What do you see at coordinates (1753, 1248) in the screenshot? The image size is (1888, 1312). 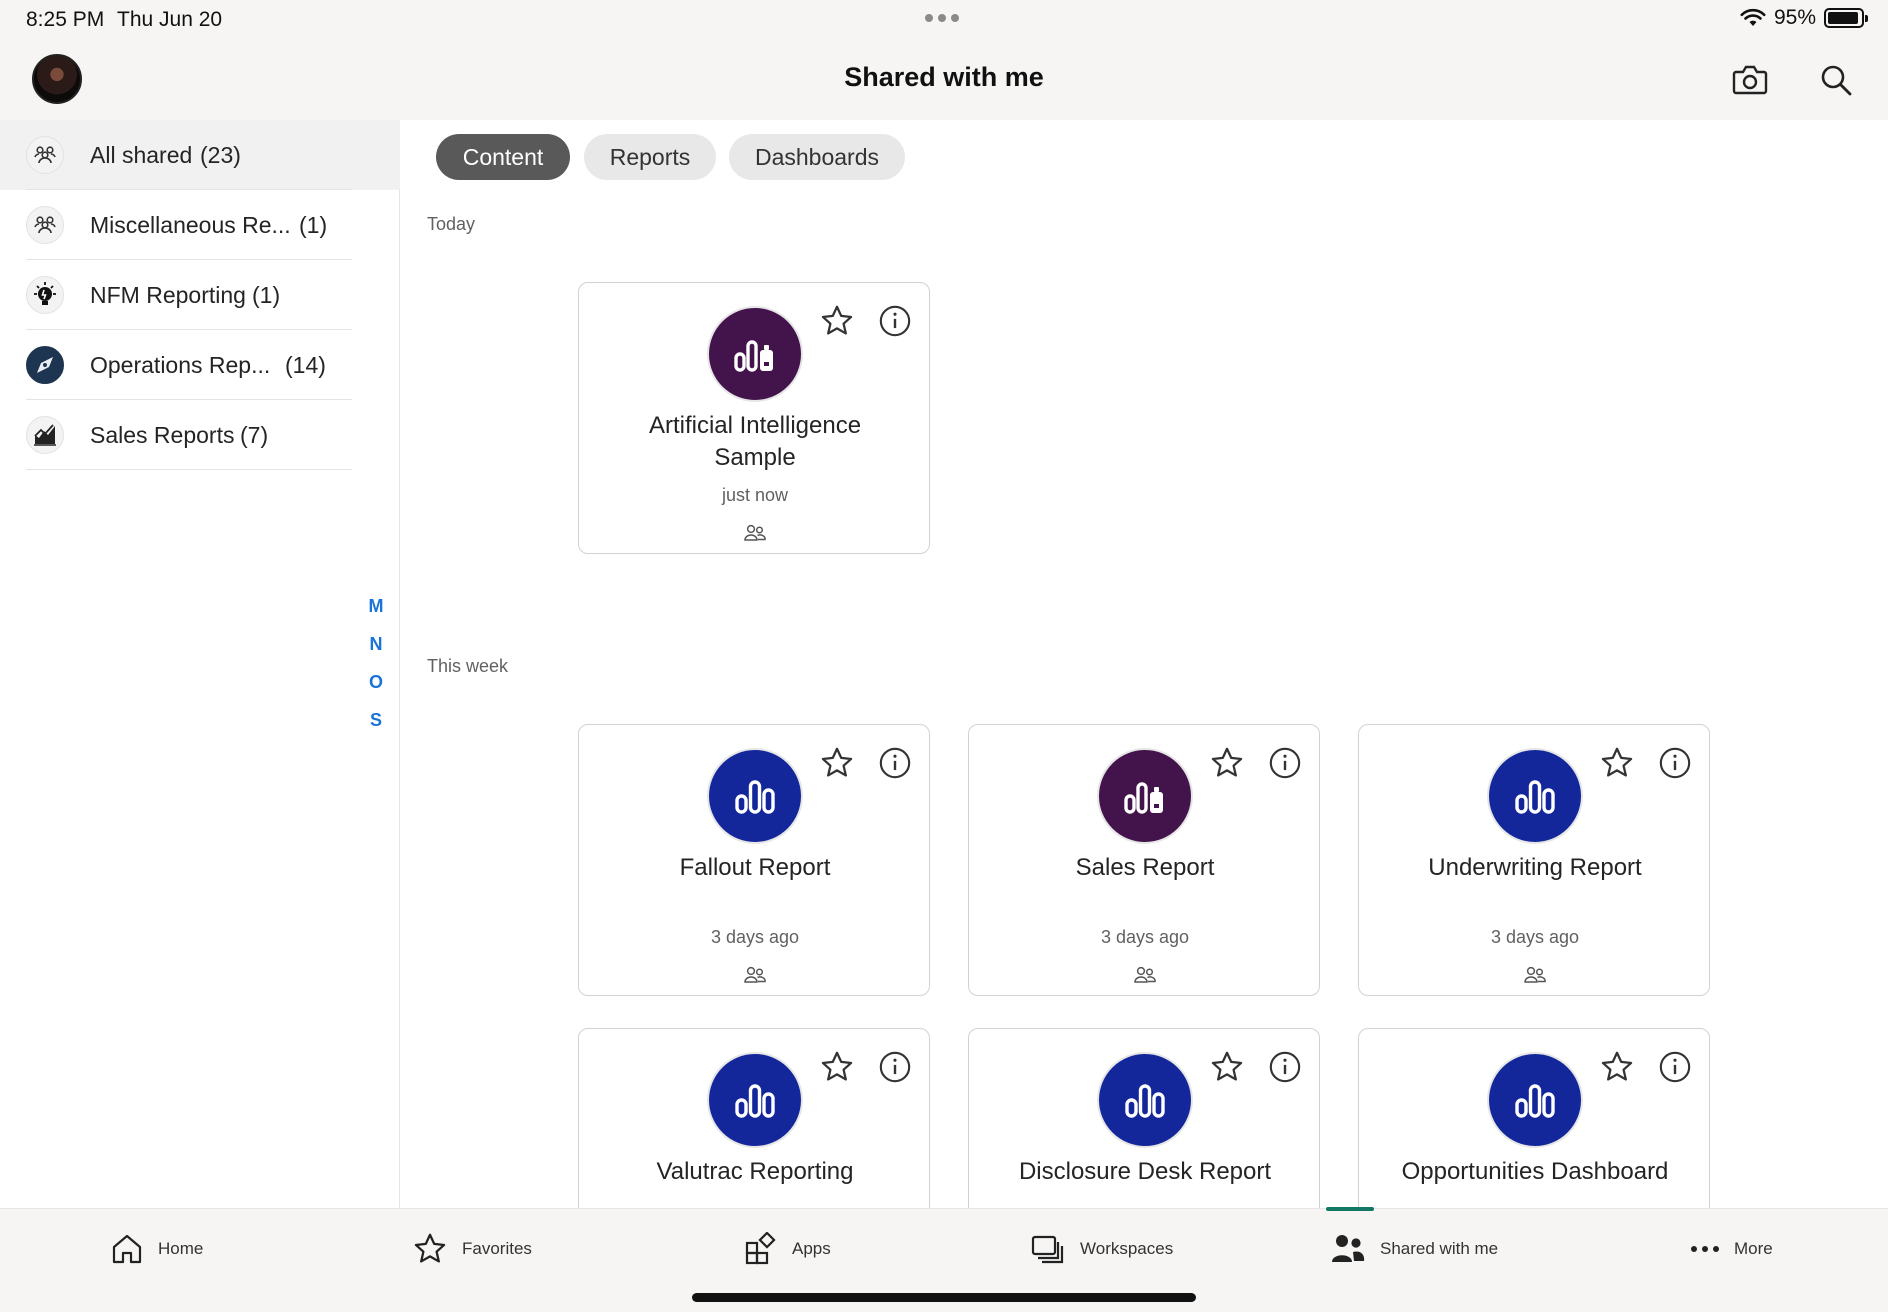 I see `nav-label: More` at bounding box center [1753, 1248].